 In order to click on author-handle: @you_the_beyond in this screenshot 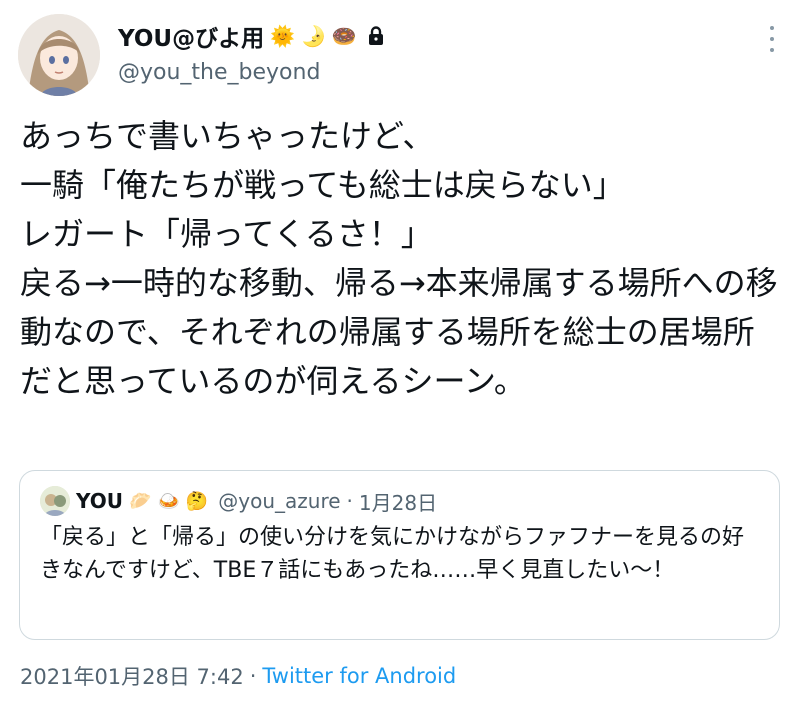, I will do `click(219, 72)`.